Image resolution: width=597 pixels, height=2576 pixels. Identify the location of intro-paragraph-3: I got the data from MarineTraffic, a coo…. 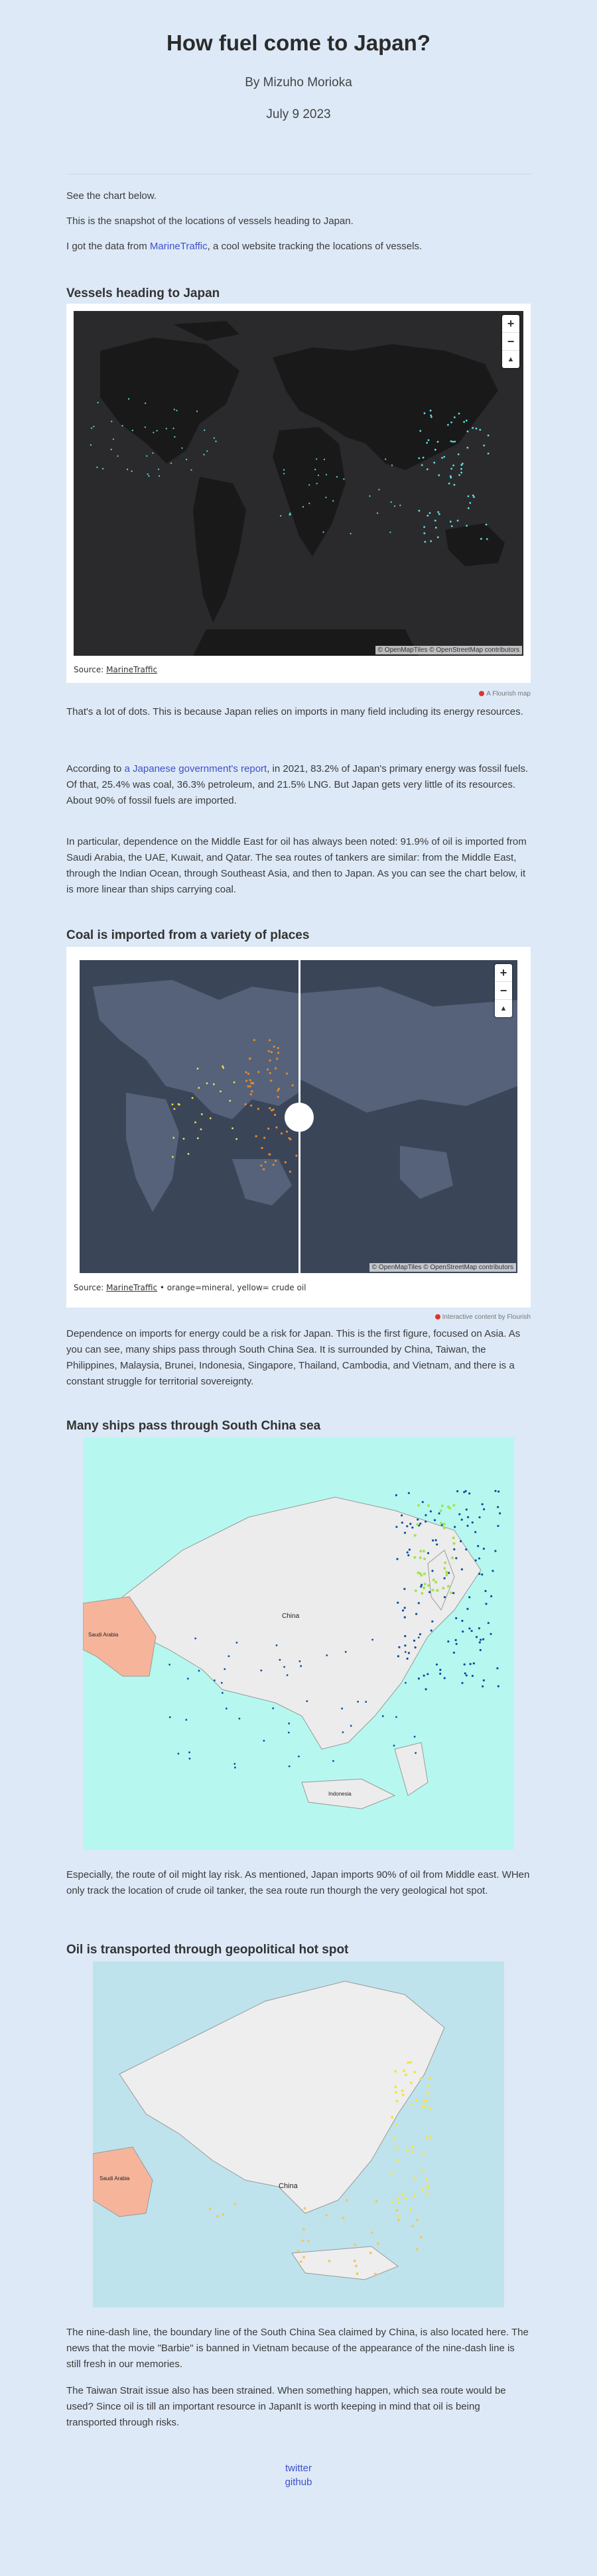
(298, 247).